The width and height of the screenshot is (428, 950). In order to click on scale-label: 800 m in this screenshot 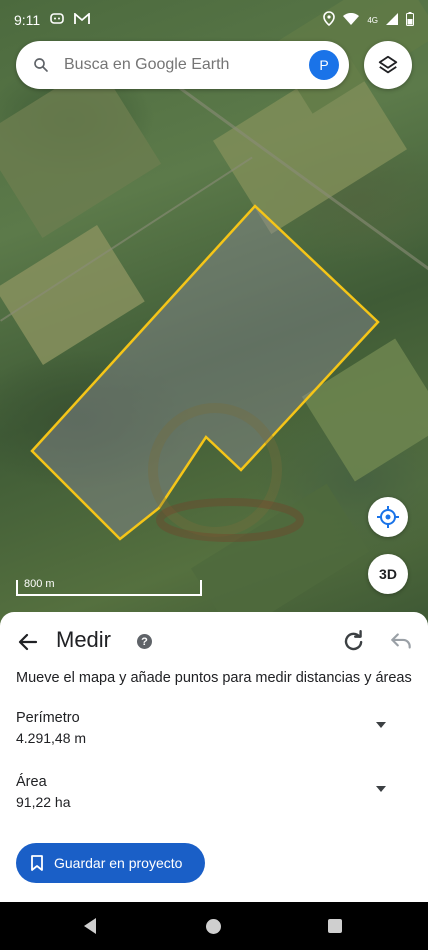, I will do `click(39, 584)`.